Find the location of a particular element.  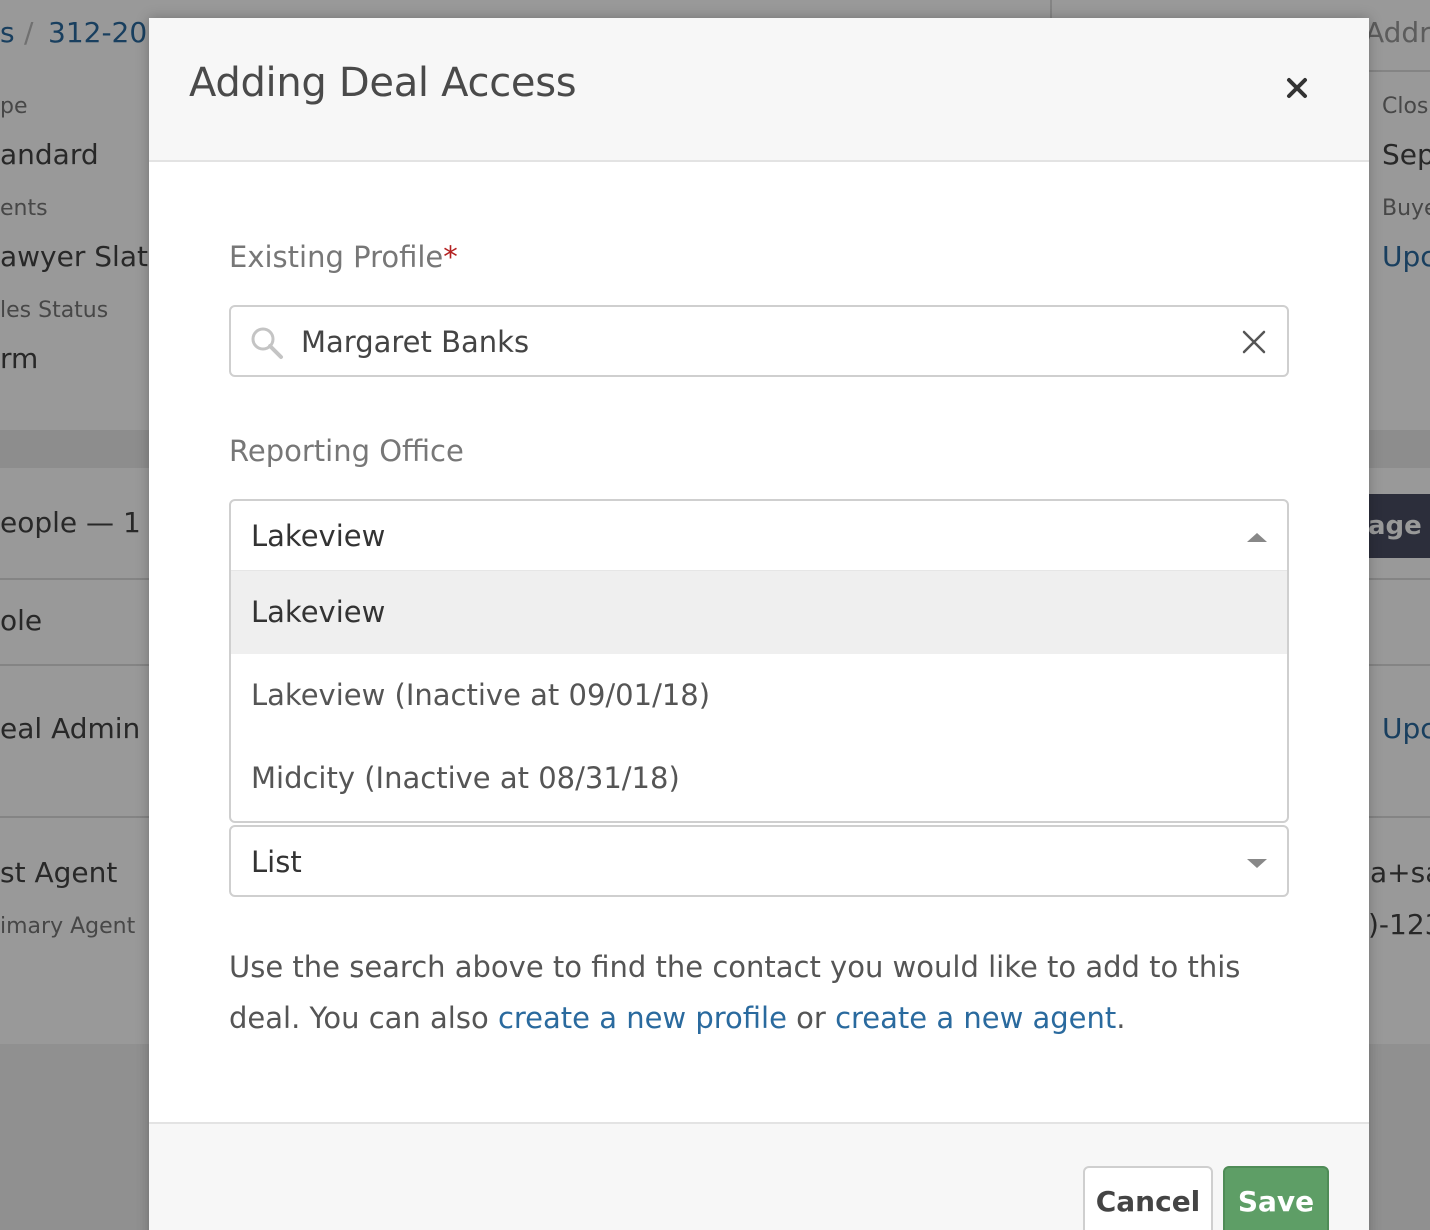

existing-profile-label-text: Existing Profile is located at coordinates (336, 257).